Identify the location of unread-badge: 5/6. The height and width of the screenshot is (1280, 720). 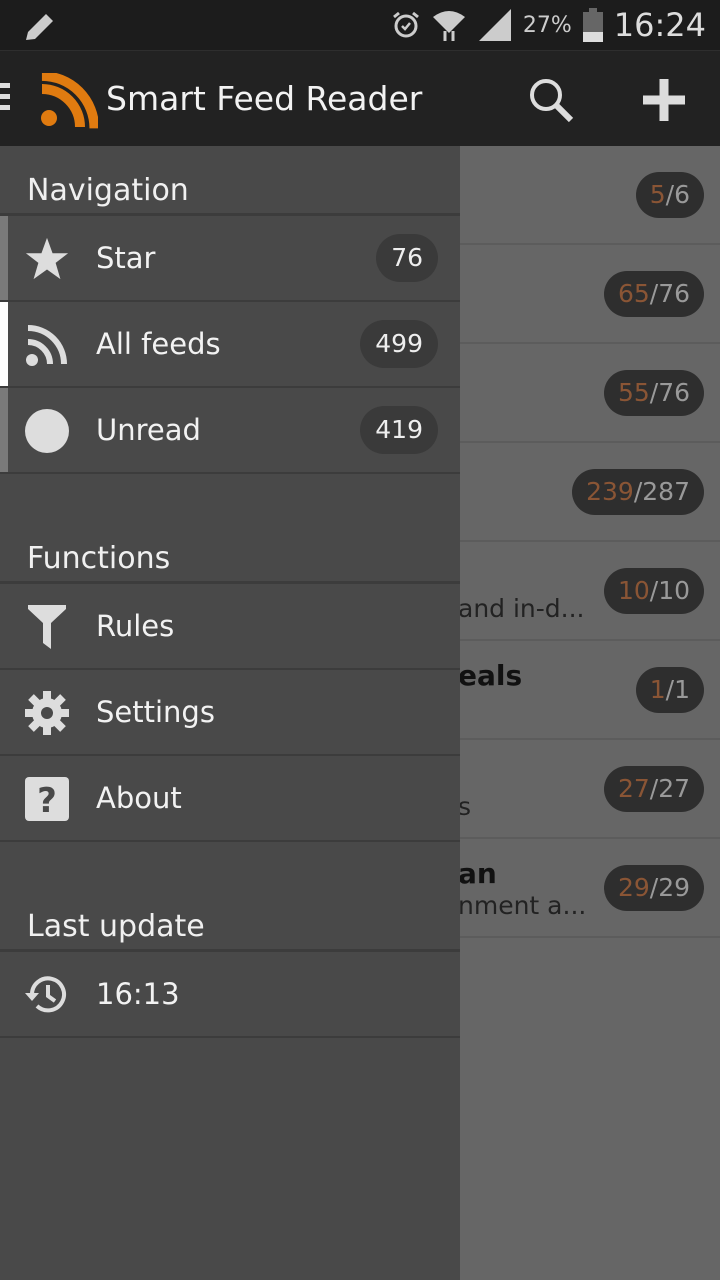
(669, 195).